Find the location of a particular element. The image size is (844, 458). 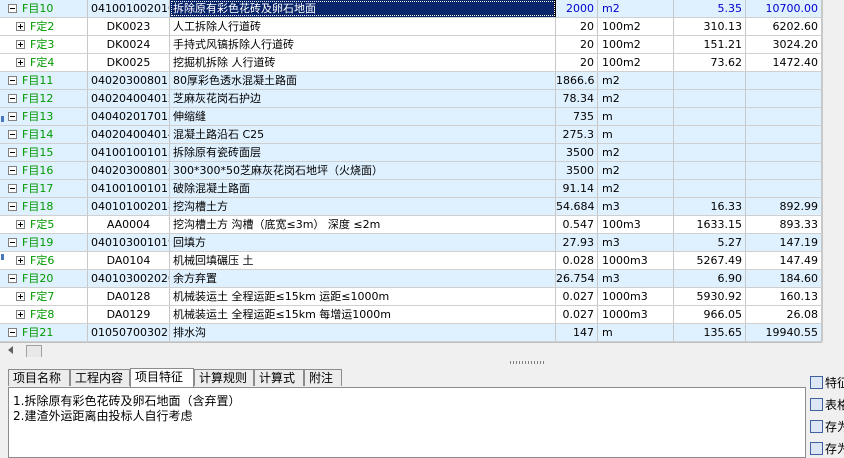

total-price-cell: 10700.00 is located at coordinates (784, 8).